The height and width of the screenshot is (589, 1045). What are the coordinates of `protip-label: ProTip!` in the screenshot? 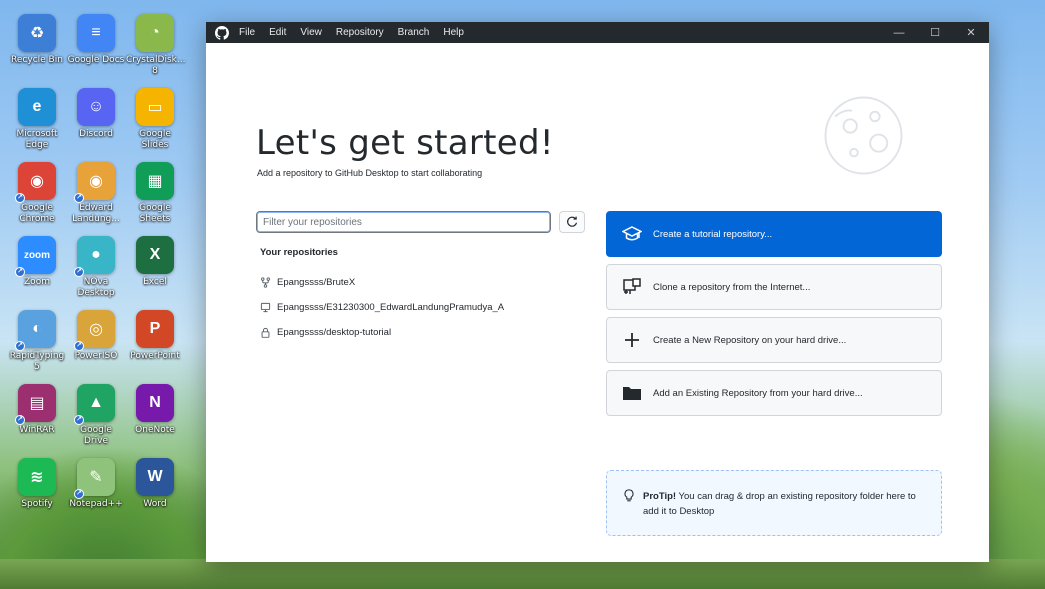 It's located at (660, 496).